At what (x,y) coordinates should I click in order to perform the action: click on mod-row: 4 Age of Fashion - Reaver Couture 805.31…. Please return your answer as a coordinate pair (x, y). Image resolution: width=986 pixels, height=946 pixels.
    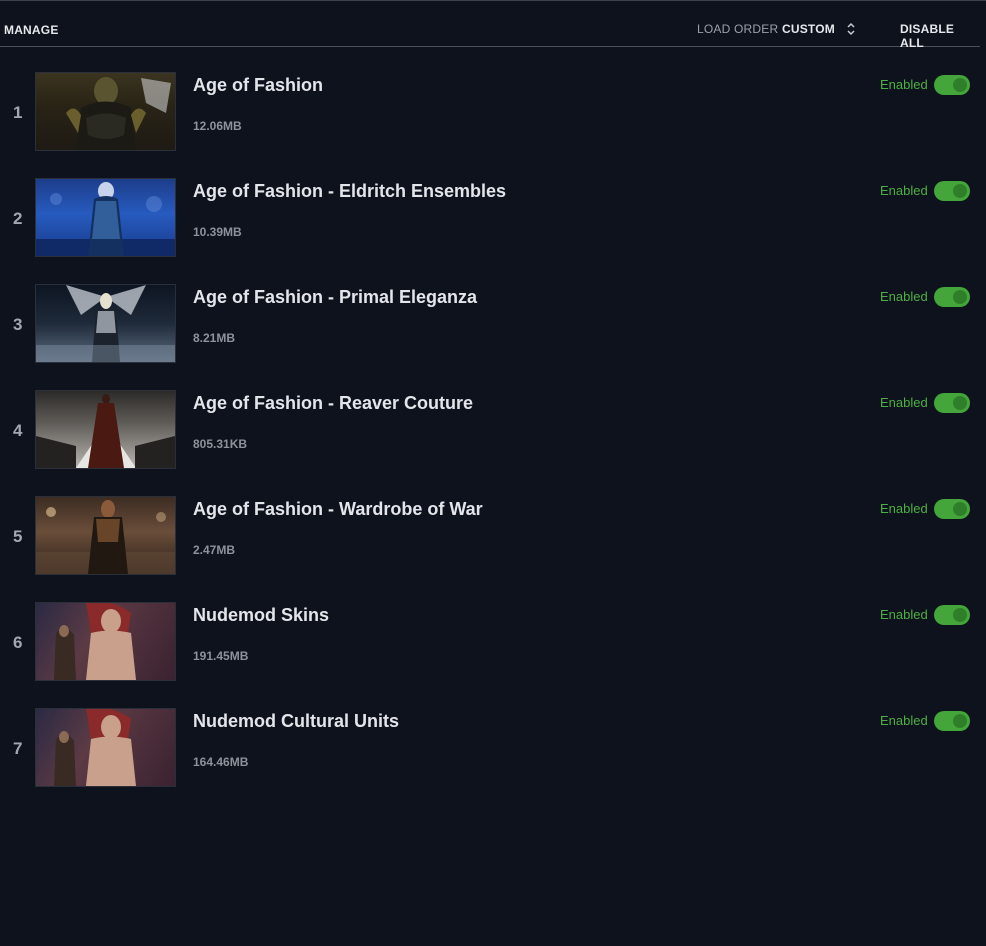
    Looking at the image, I should click on (493, 443).